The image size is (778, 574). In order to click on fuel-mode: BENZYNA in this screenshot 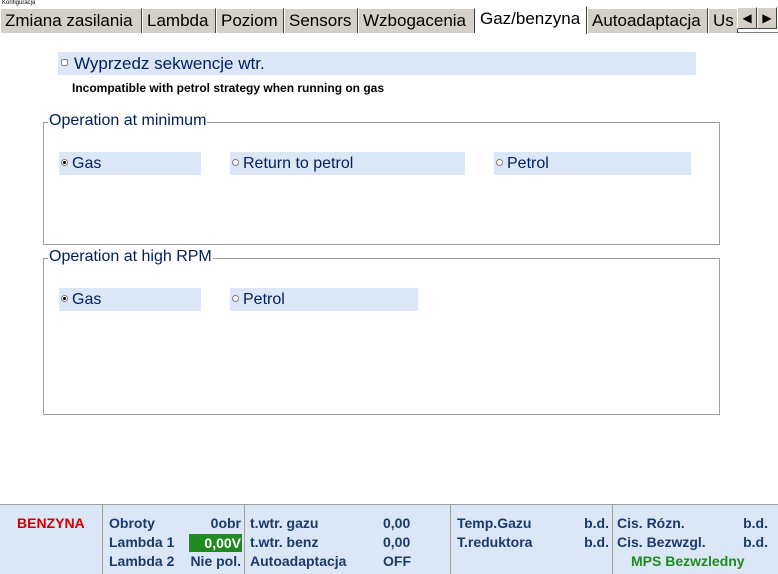, I will do `click(51, 523)`.